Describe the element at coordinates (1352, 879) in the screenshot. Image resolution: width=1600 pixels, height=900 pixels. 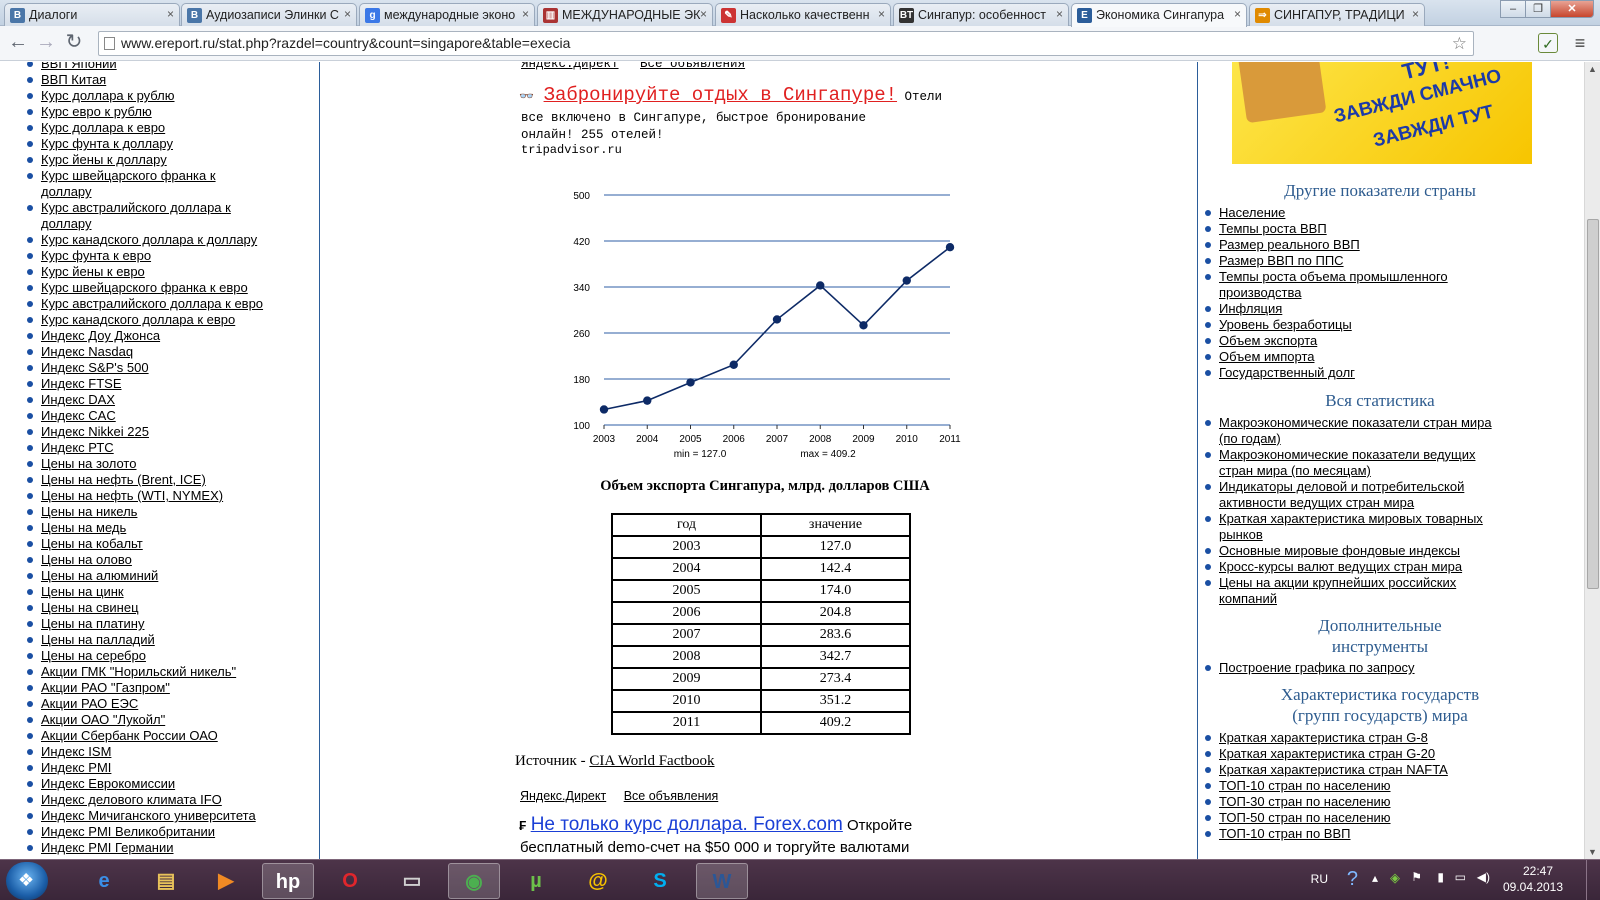
I see `help-icon: ?` at that location.